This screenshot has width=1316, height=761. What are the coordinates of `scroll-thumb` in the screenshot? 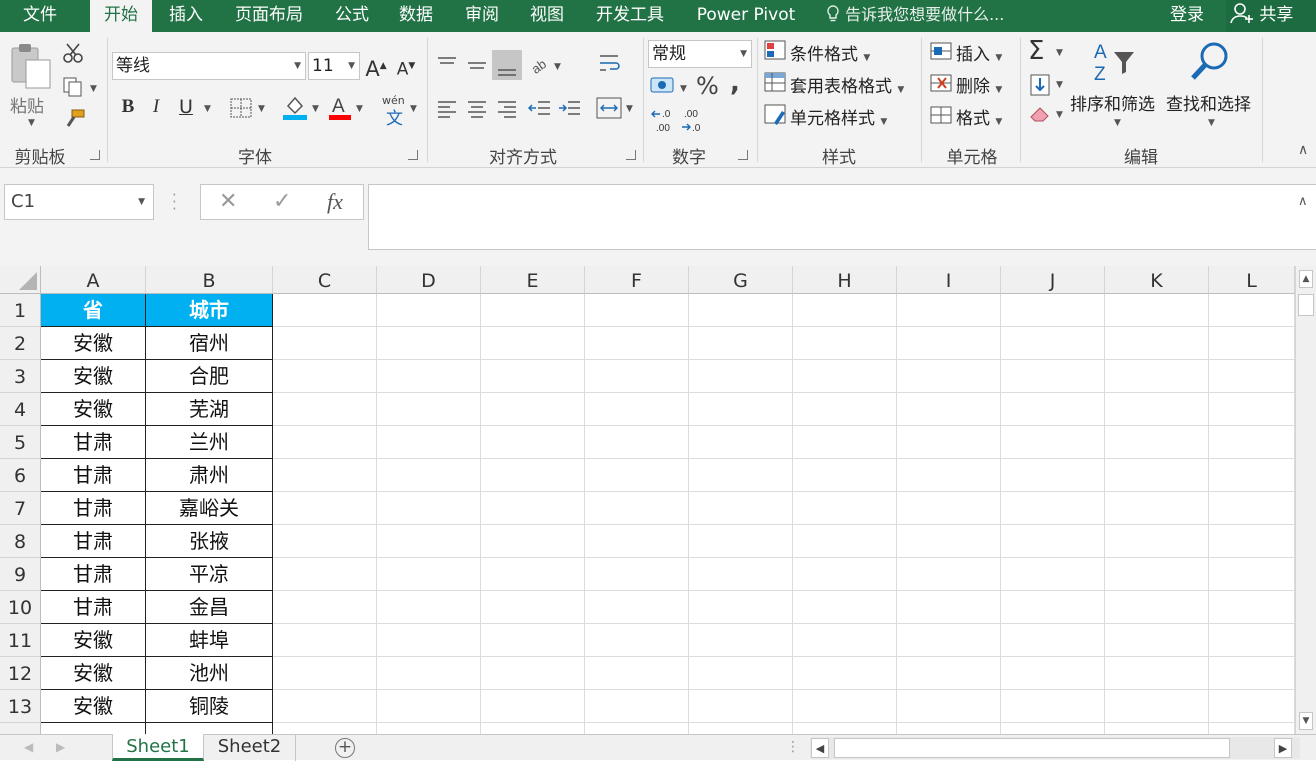 It's located at (1306, 305).